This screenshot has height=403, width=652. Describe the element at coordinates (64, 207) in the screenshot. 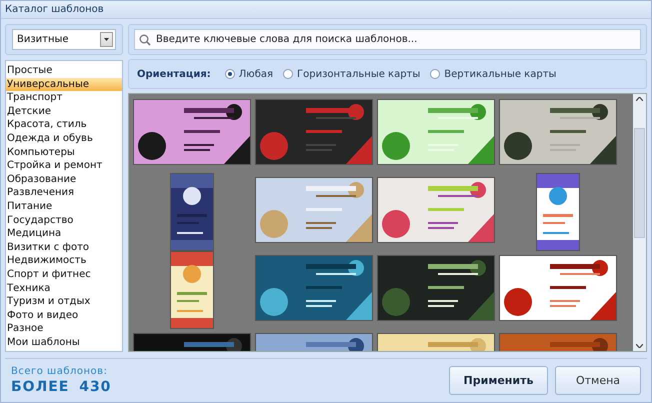

I see `category-item: Питание` at that location.